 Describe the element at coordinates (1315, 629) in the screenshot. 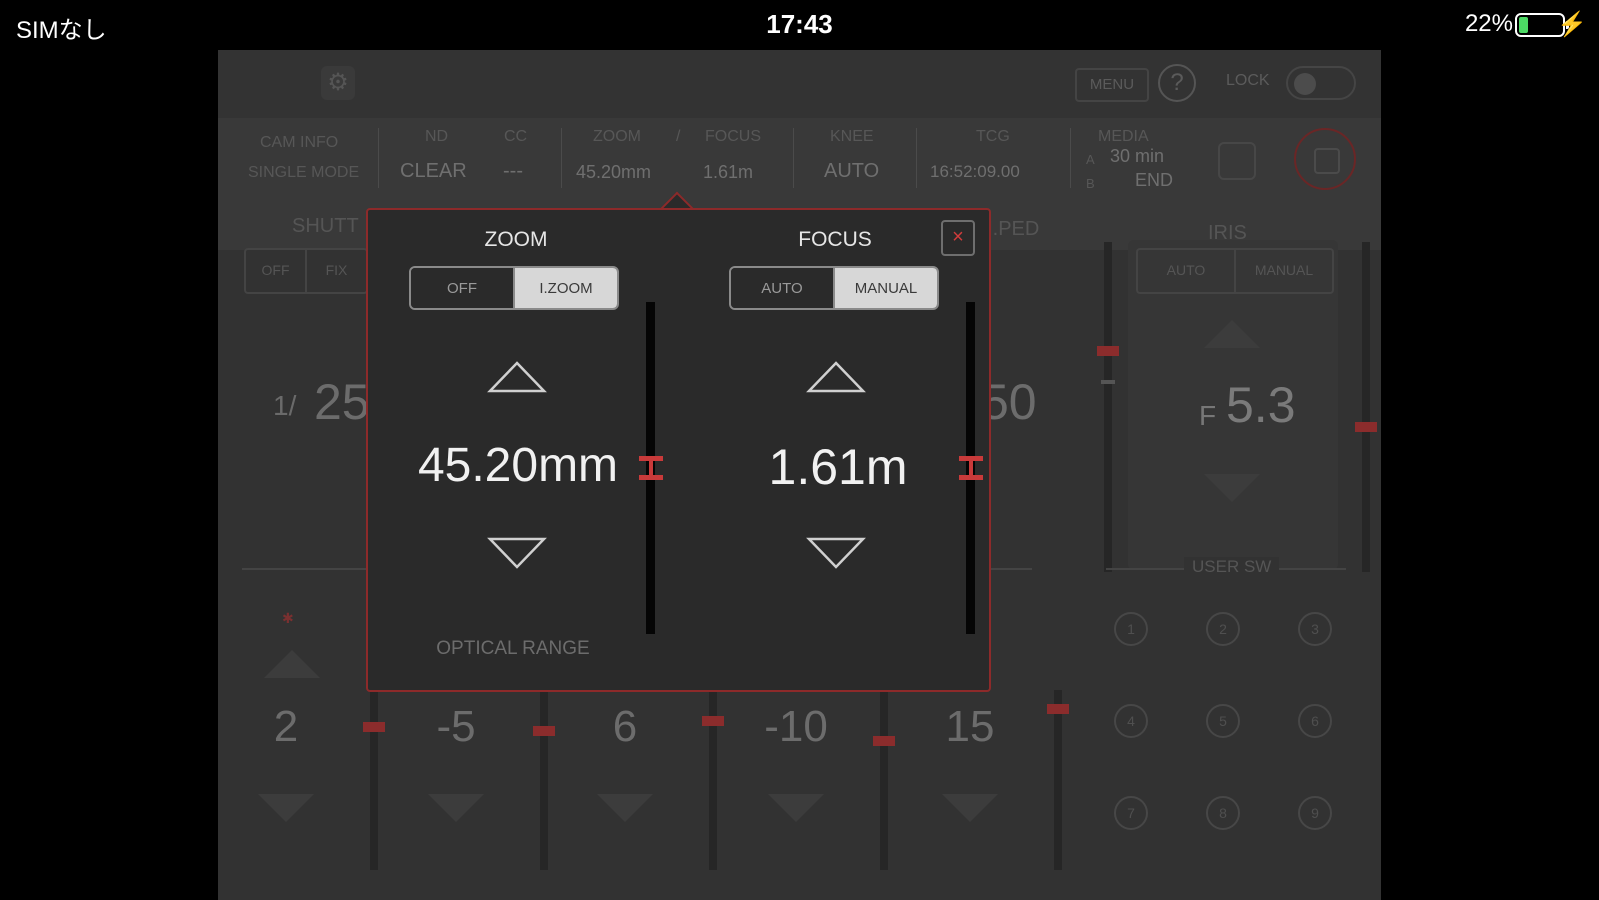

I see `user-button: 3` at that location.